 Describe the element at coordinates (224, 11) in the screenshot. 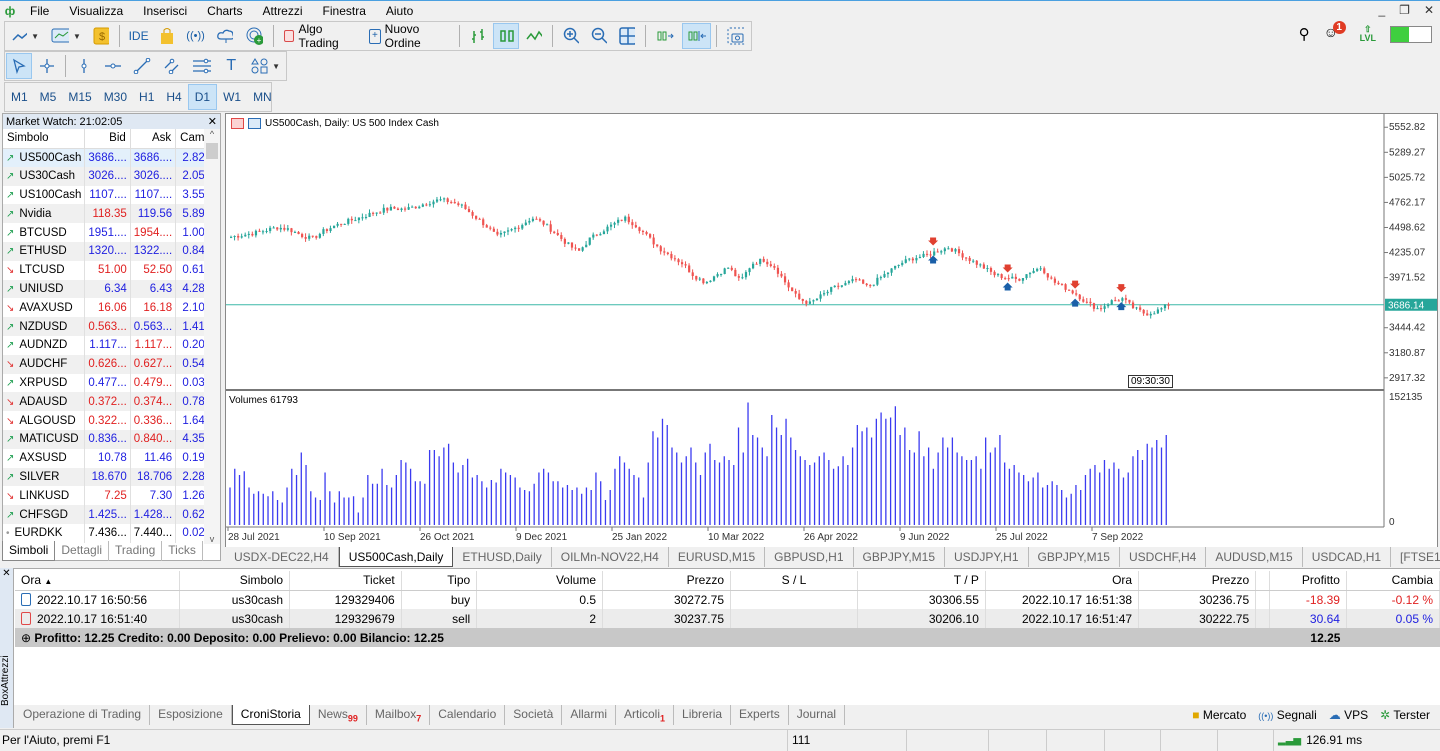

I see `menu-charts: Charts` at that location.